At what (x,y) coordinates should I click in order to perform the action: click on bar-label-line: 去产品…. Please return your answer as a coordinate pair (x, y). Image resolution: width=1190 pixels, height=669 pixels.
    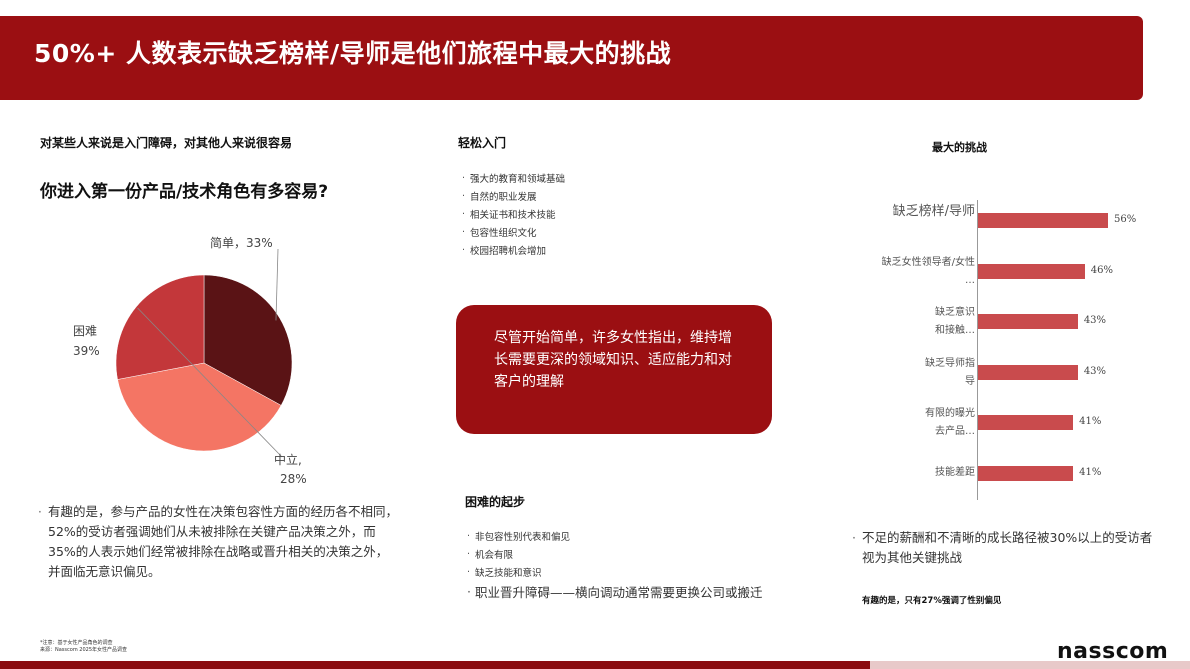
    Looking at the image, I should click on (955, 431).